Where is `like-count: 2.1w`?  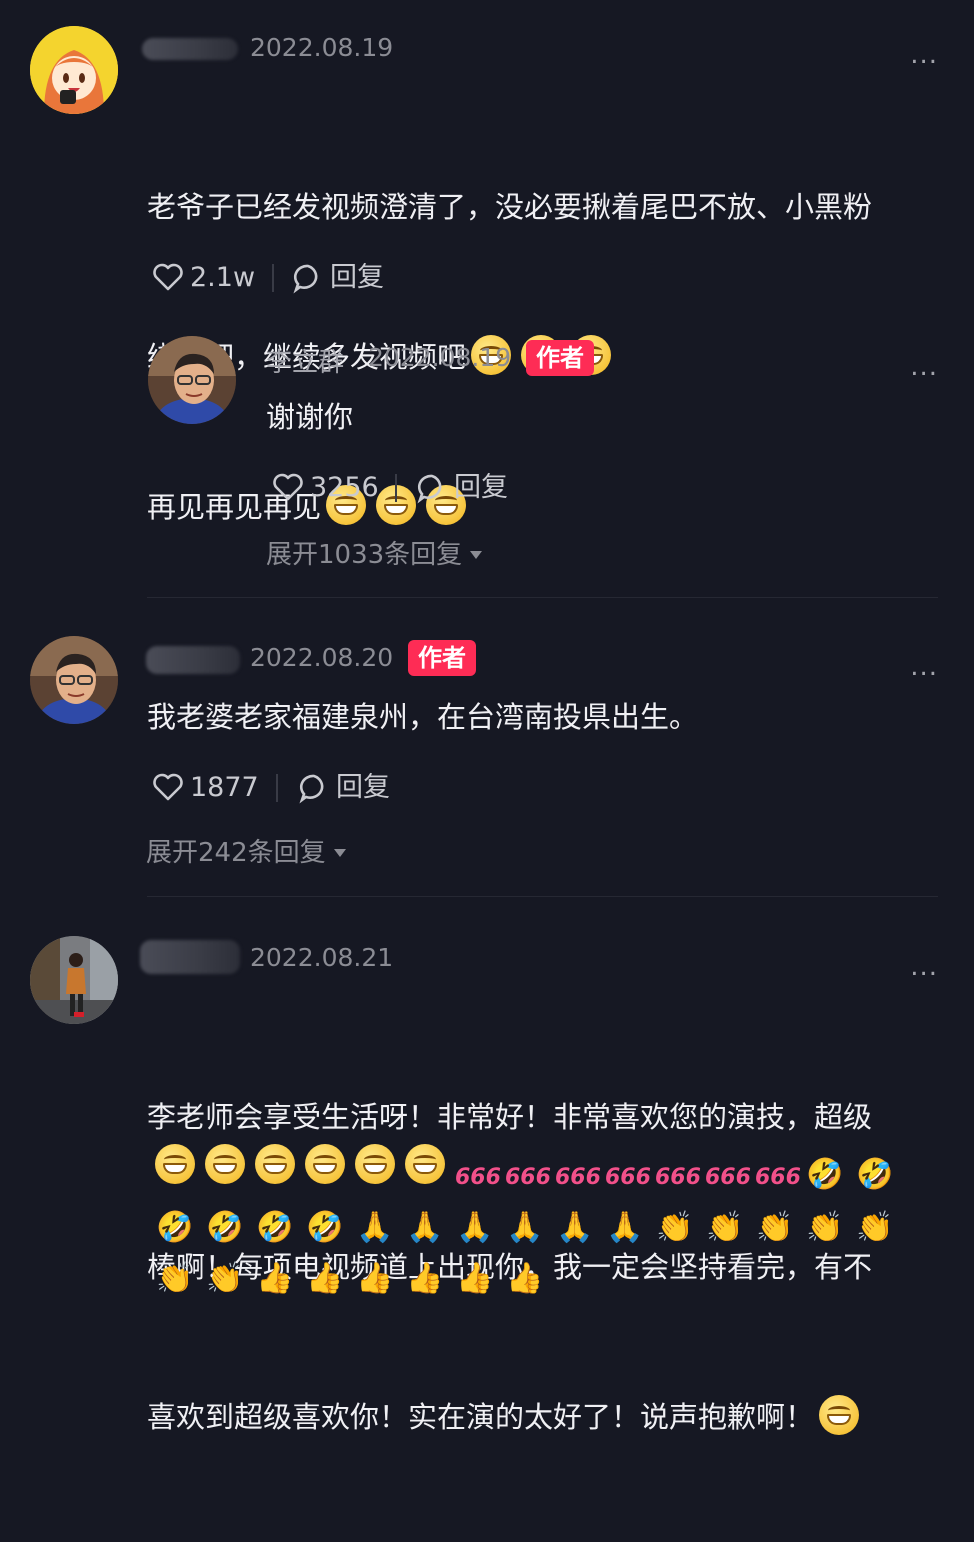
like-count: 2.1w is located at coordinates (223, 277).